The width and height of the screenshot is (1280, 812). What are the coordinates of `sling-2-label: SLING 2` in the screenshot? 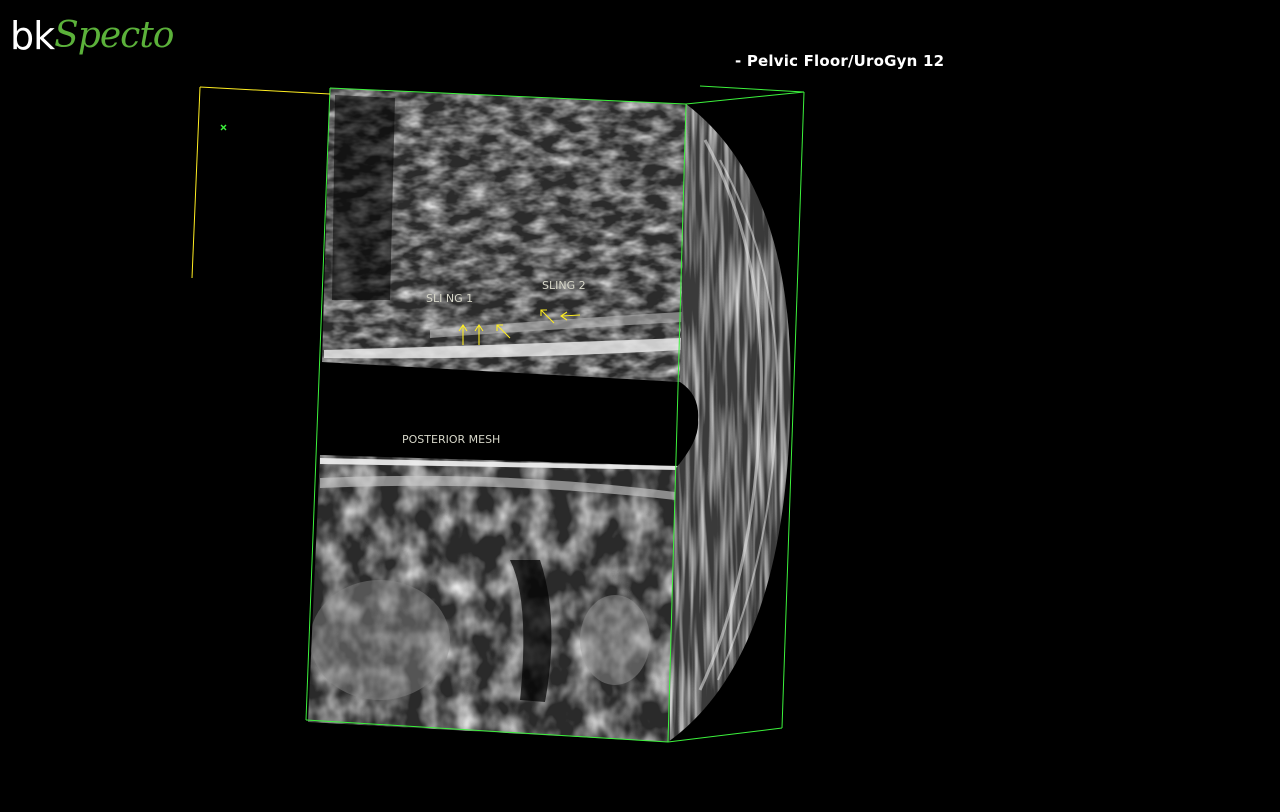 It's located at (564, 285).